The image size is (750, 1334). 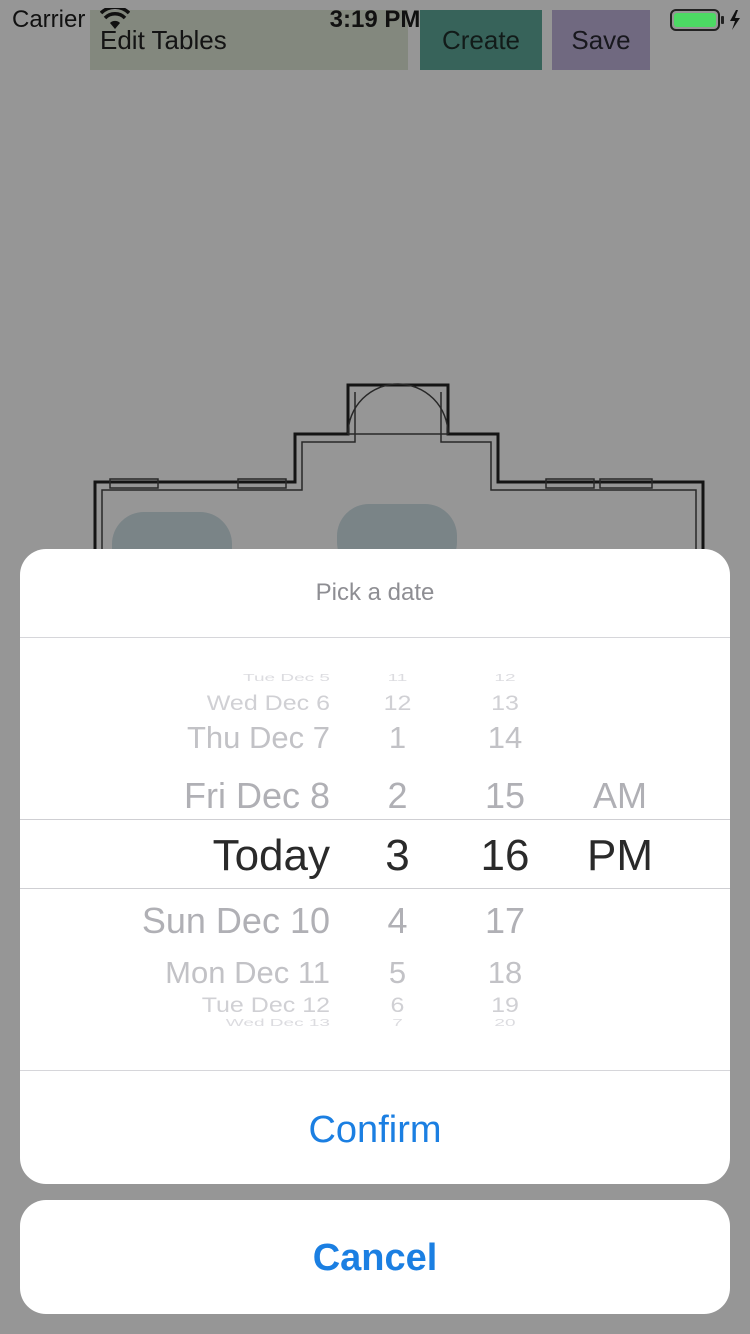 What do you see at coordinates (205, 1005) in the screenshot?
I see `date-option: Tue Dec 12` at bounding box center [205, 1005].